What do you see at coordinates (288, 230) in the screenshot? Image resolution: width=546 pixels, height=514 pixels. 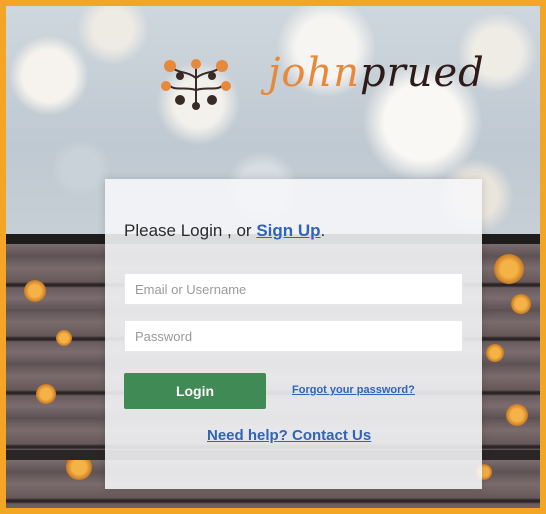 I see `signup-link: Sign Up` at bounding box center [288, 230].